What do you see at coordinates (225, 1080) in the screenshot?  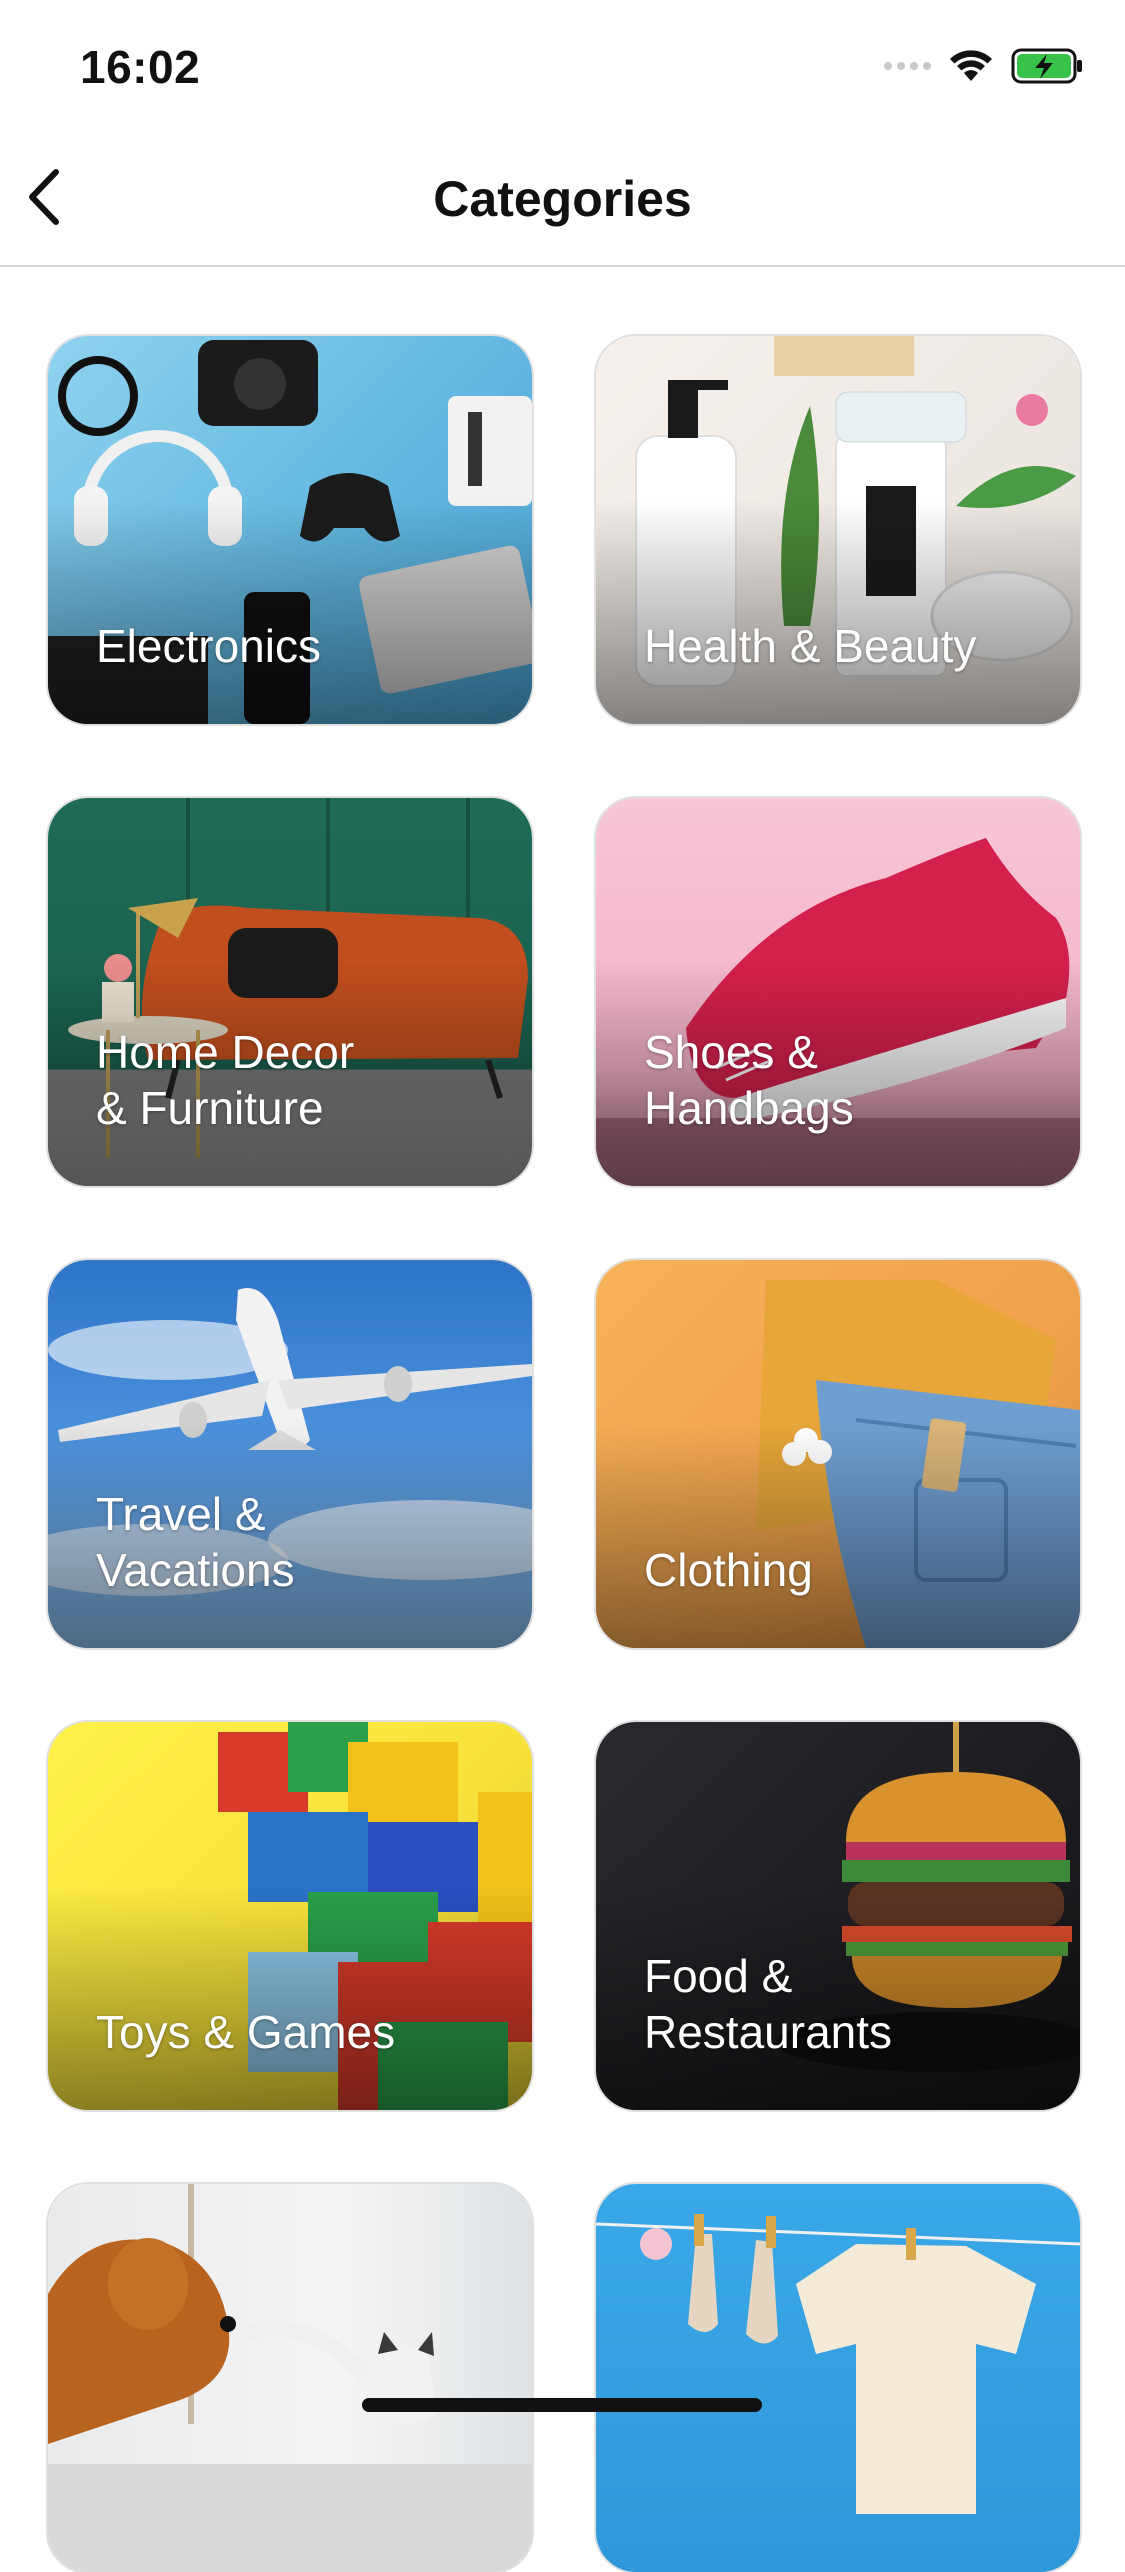 I see `category-label: Home Decor & Furniture` at bounding box center [225, 1080].